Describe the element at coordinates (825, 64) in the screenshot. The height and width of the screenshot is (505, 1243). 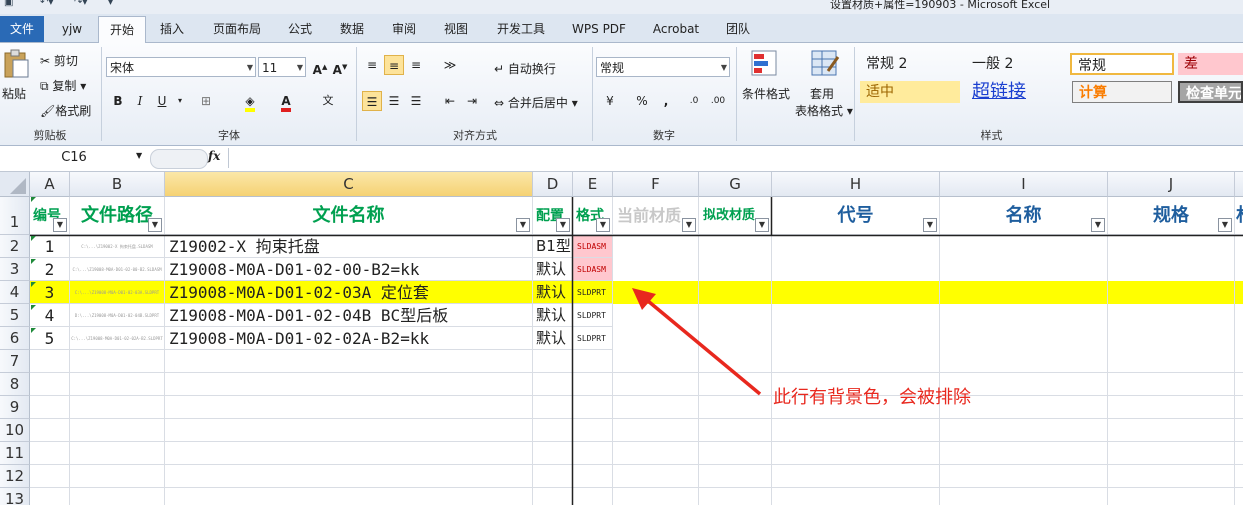
I see `table-format-icon` at that location.